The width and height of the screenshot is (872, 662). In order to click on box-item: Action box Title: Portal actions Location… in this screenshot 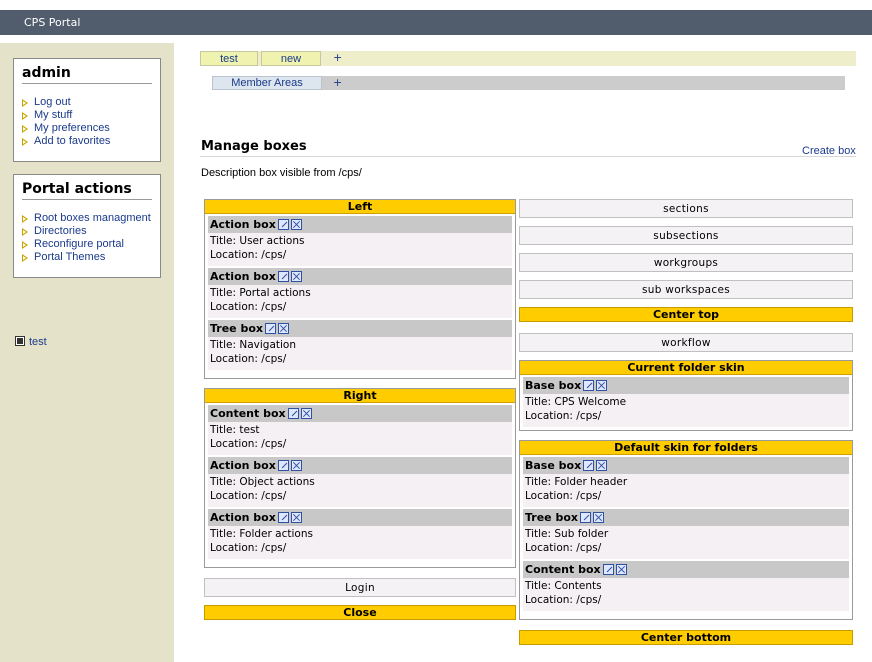, I will do `click(360, 293)`.